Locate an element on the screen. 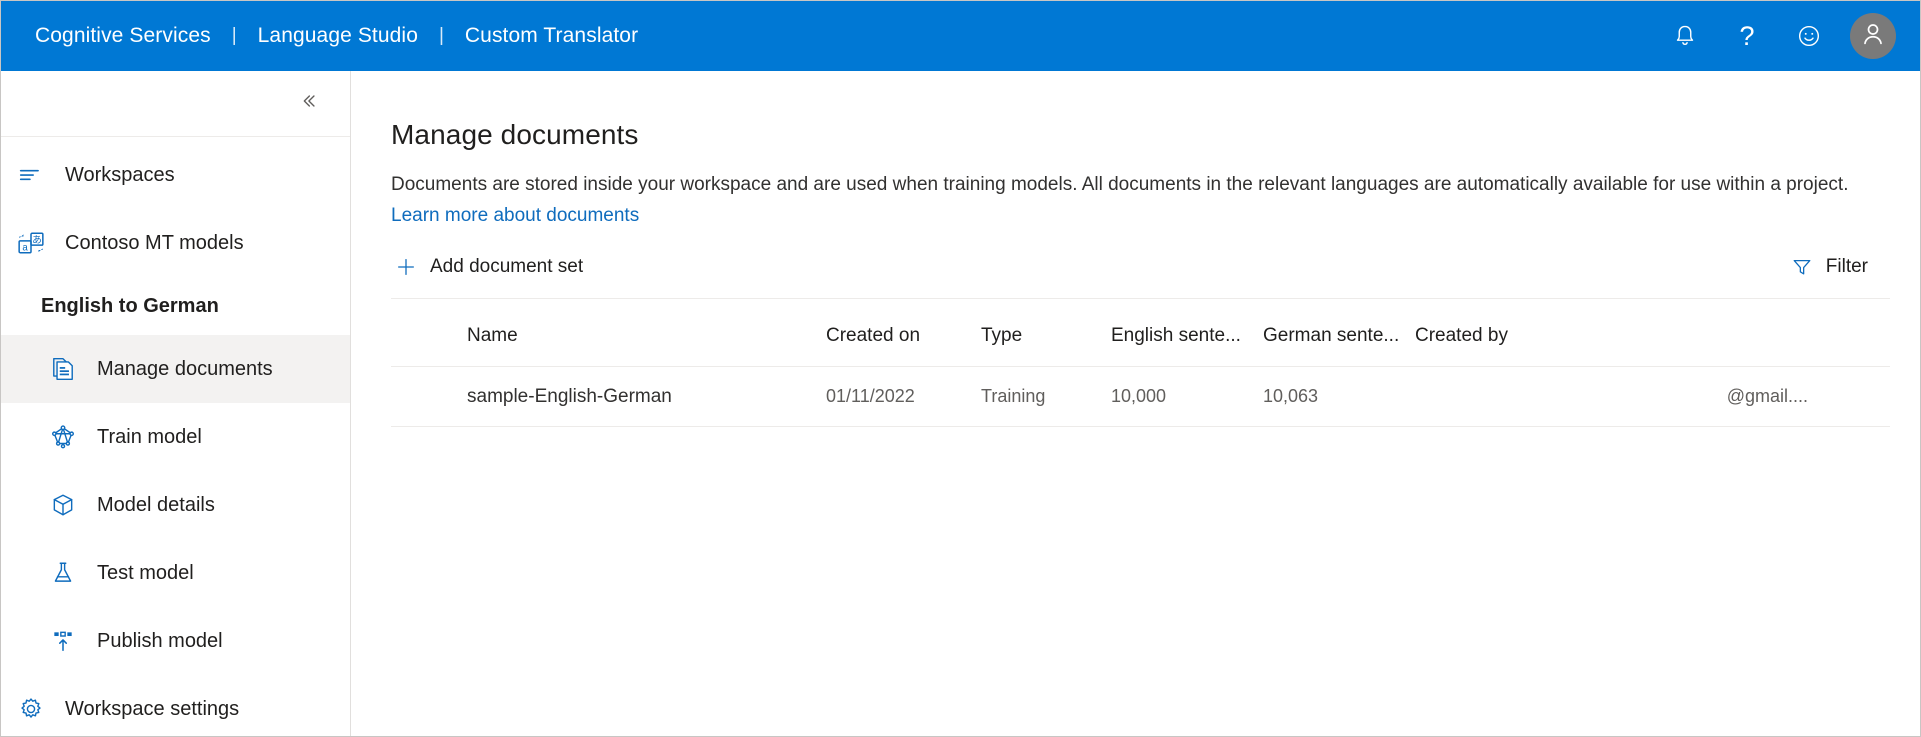 The width and height of the screenshot is (1921, 737). sidebar-item-workspace-settings: Workspace settings is located at coordinates (175, 705).